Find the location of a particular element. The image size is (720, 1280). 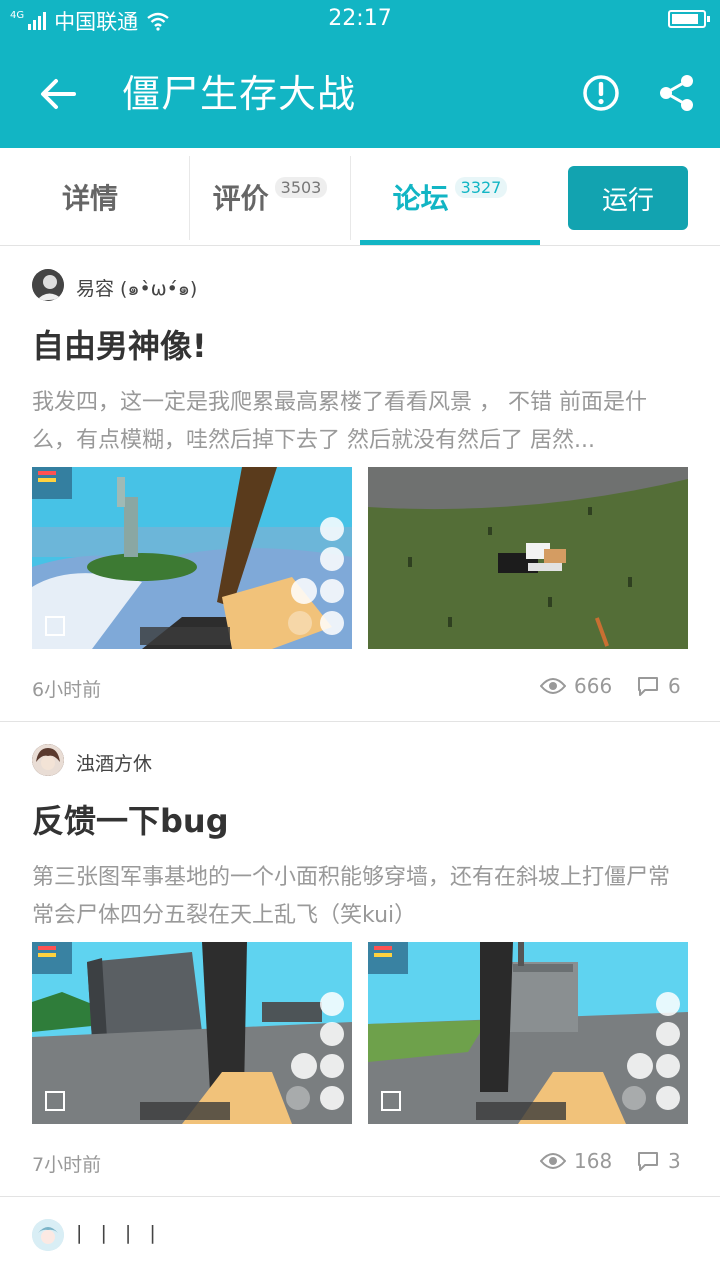

battery-icon is located at coordinates (689, 19).